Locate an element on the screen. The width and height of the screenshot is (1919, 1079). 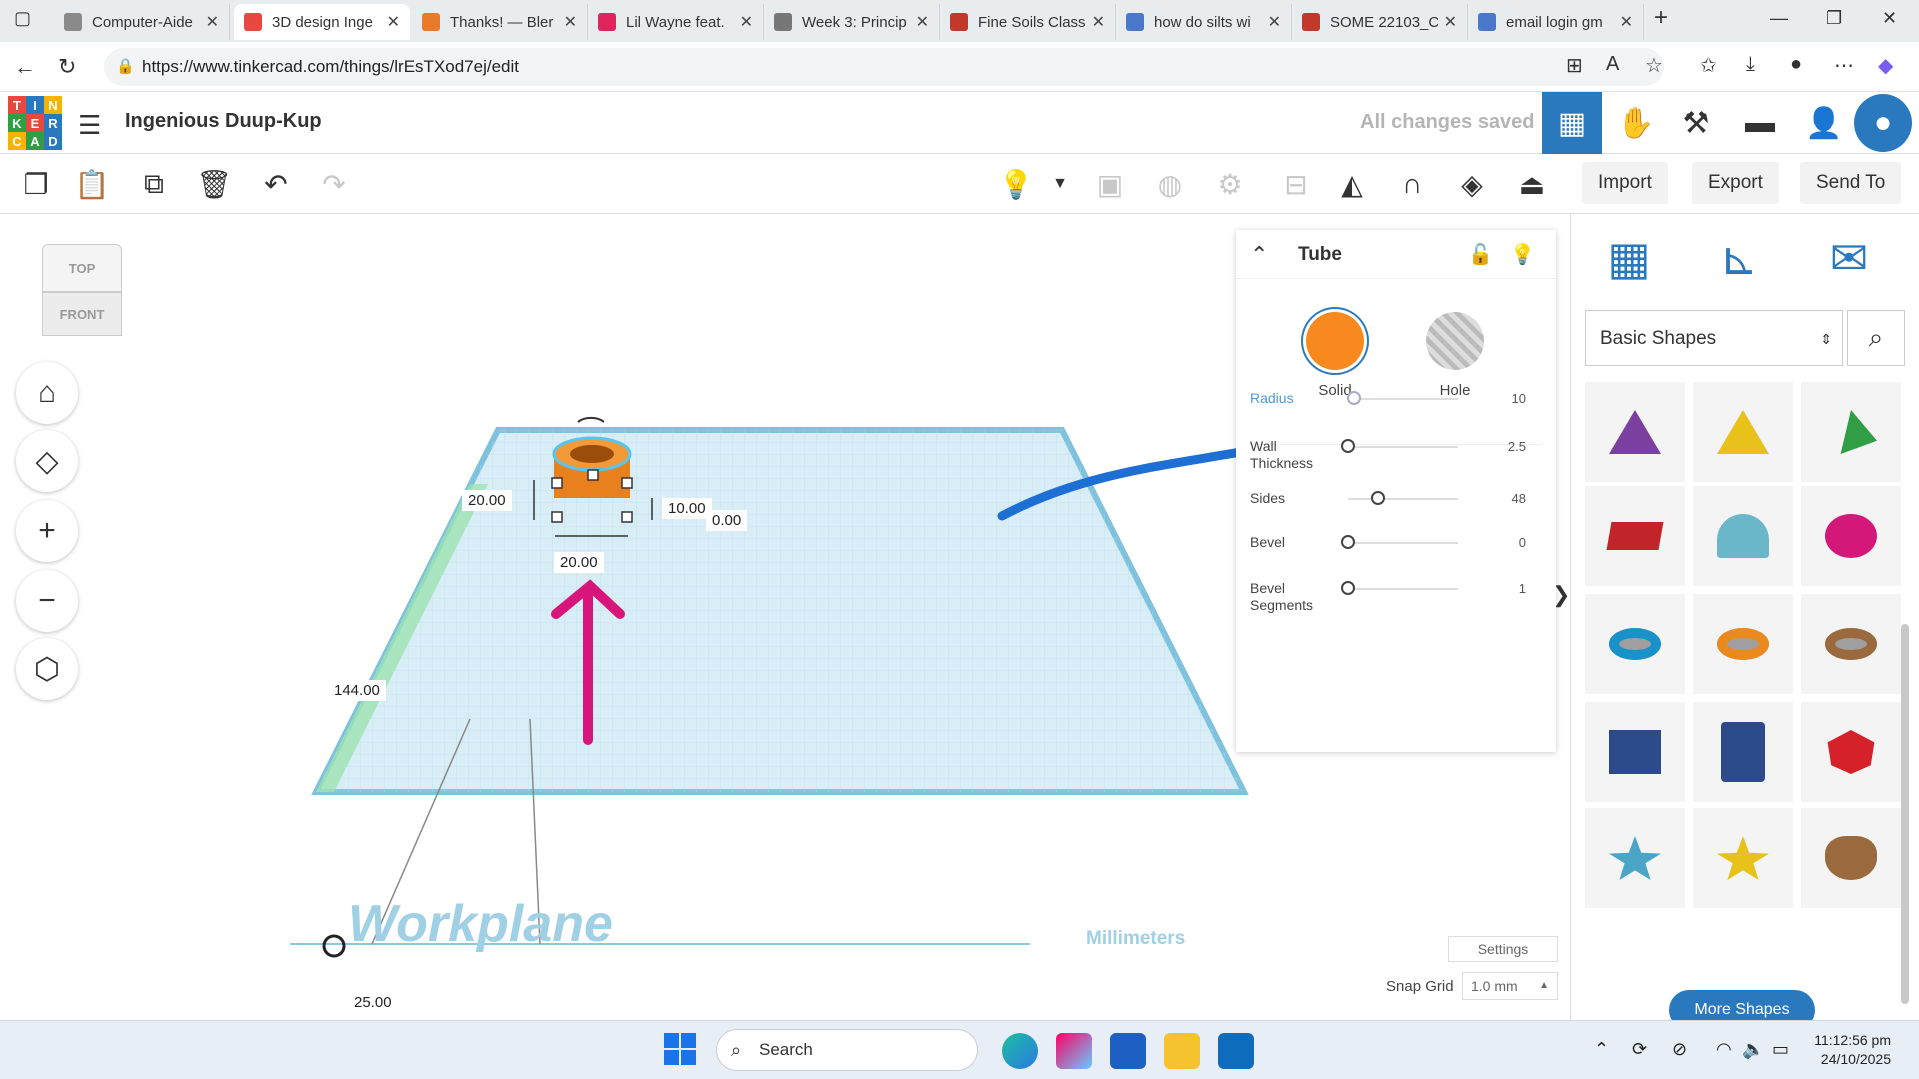
browser-tab: how do silts wi ✕ is located at coordinates (1204, 22).